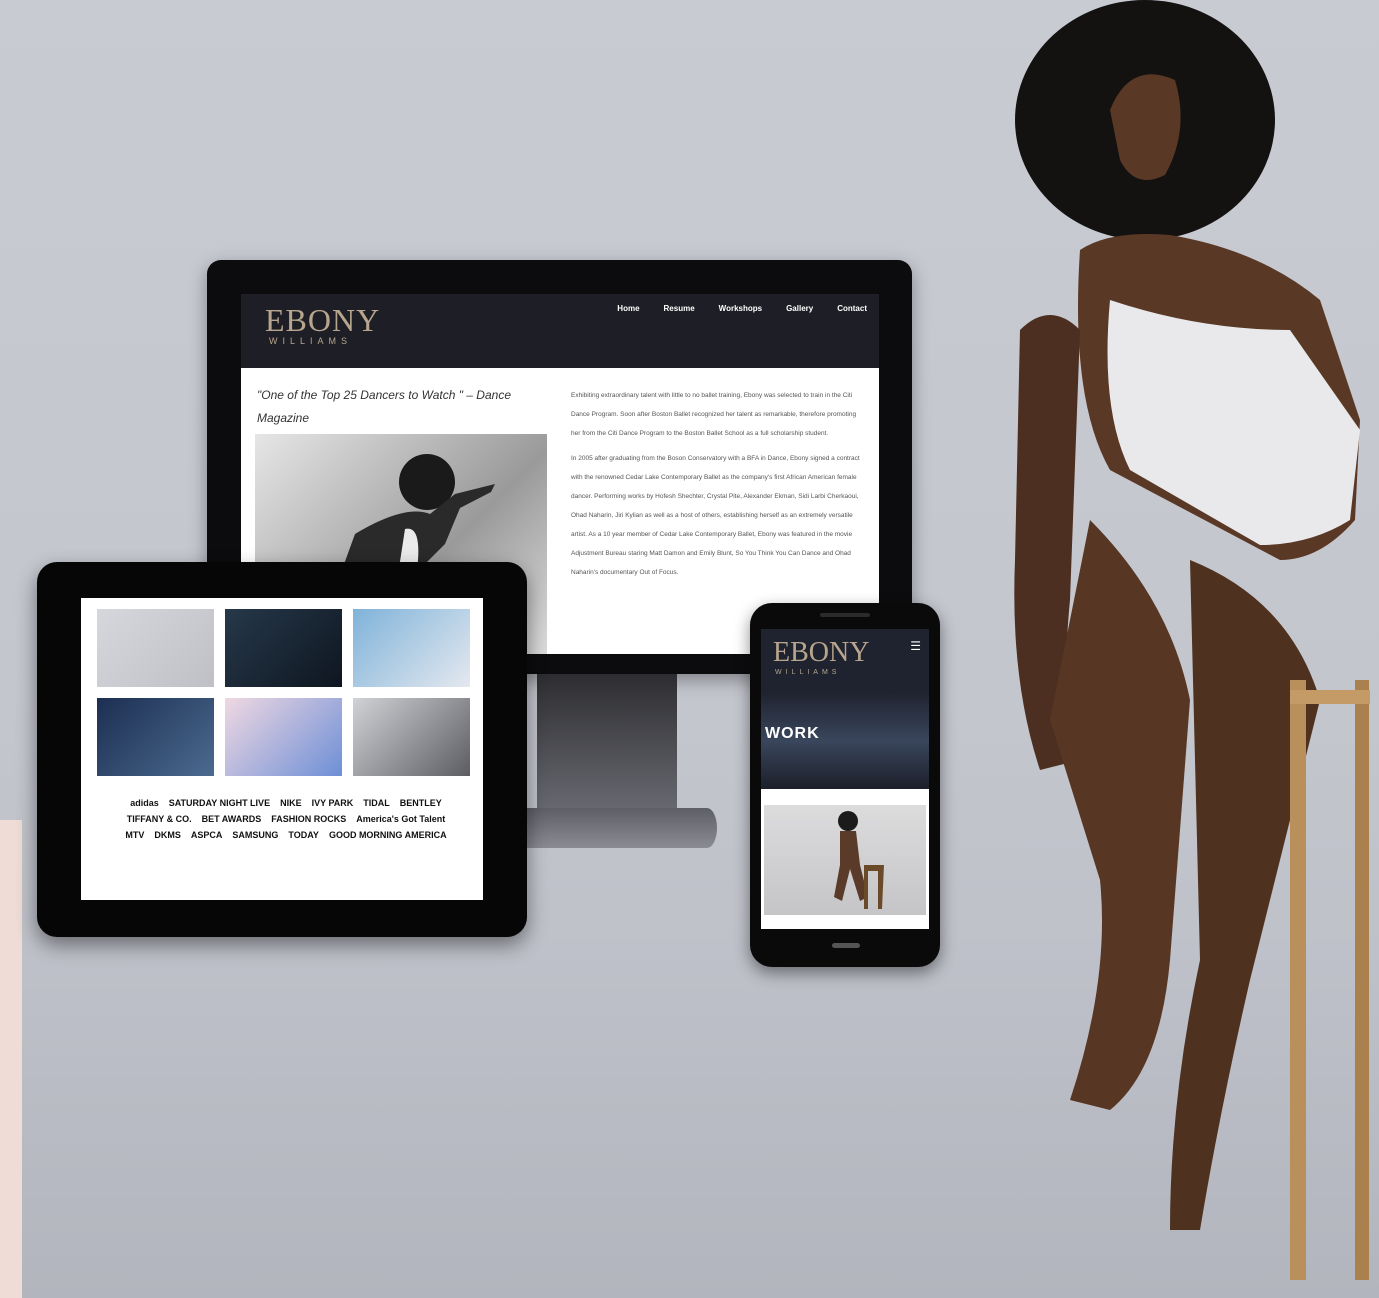 Image resolution: width=1379 pixels, height=1298 pixels. What do you see at coordinates (144, 803) in the screenshot?
I see `brand-logo: adidas` at bounding box center [144, 803].